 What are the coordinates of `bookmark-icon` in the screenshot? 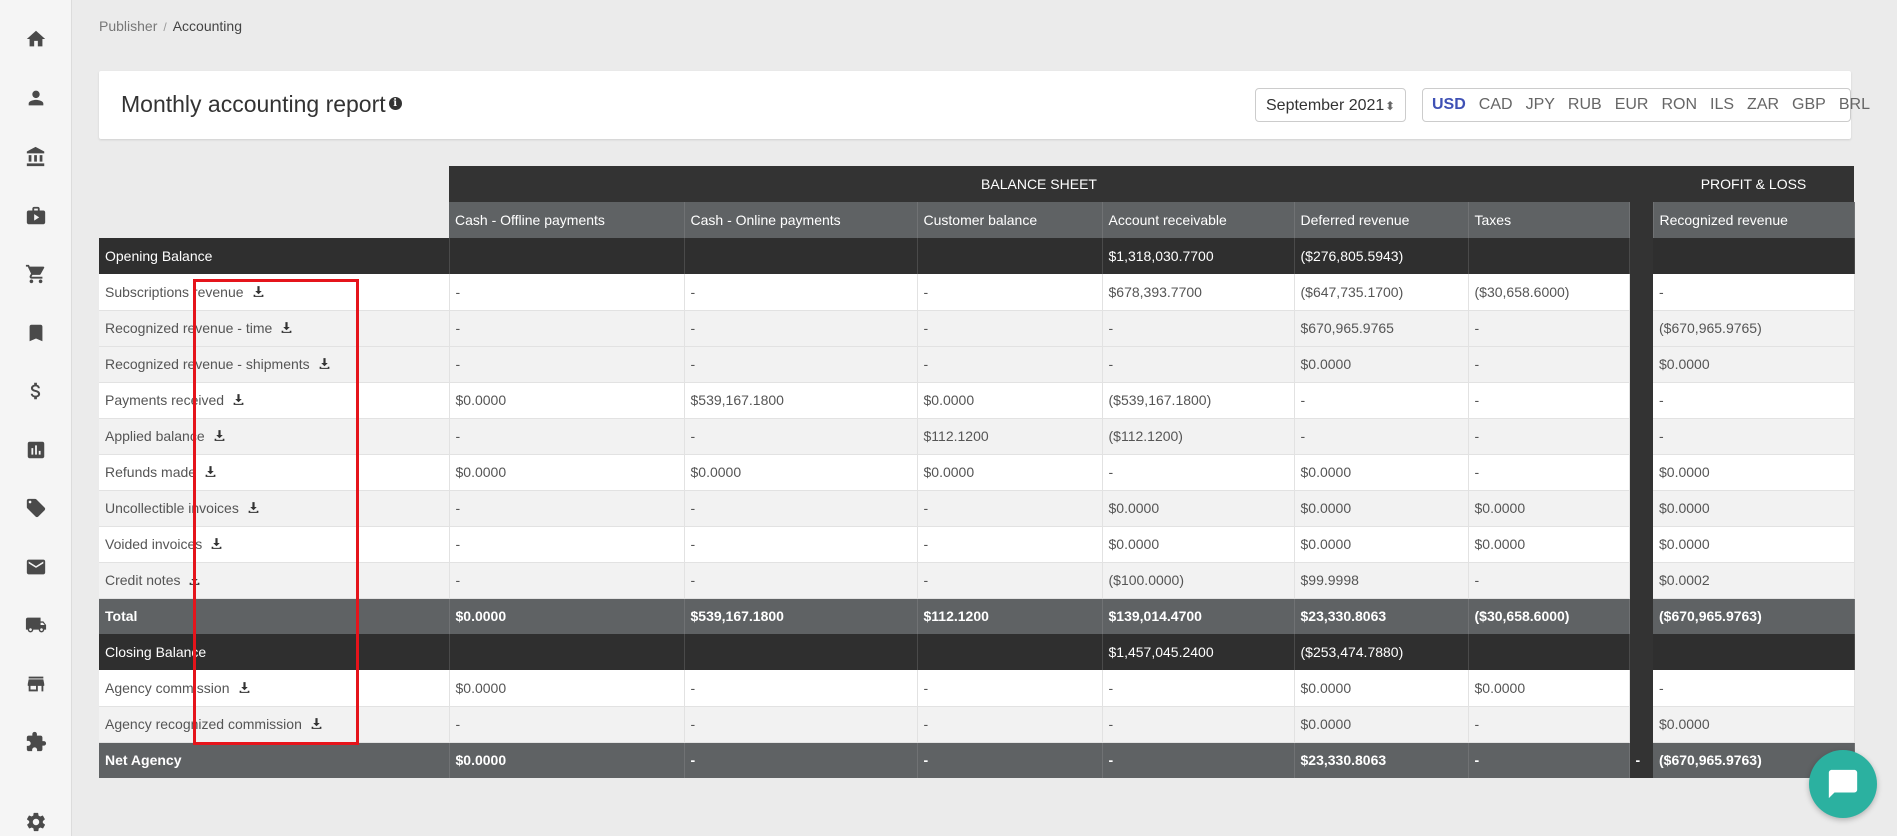 It's located at (36, 333).